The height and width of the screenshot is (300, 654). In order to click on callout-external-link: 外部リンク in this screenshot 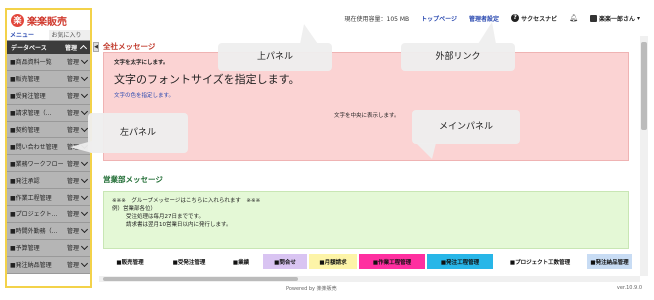, I will do `click(458, 57)`.